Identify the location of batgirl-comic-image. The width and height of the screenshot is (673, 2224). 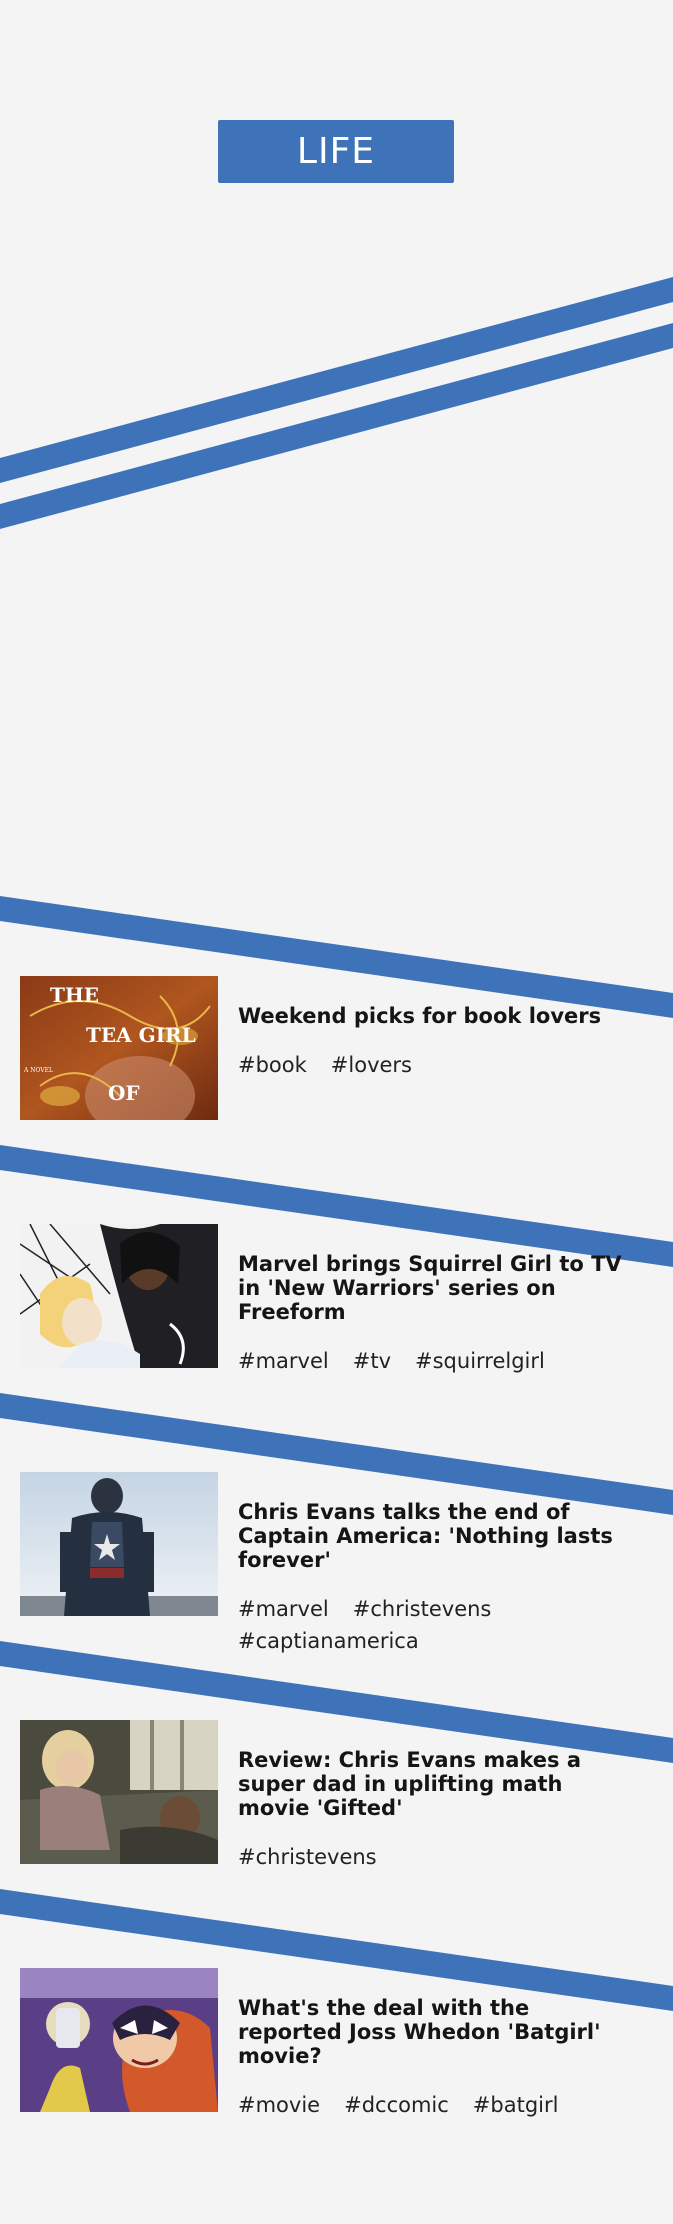
(119, 2040).